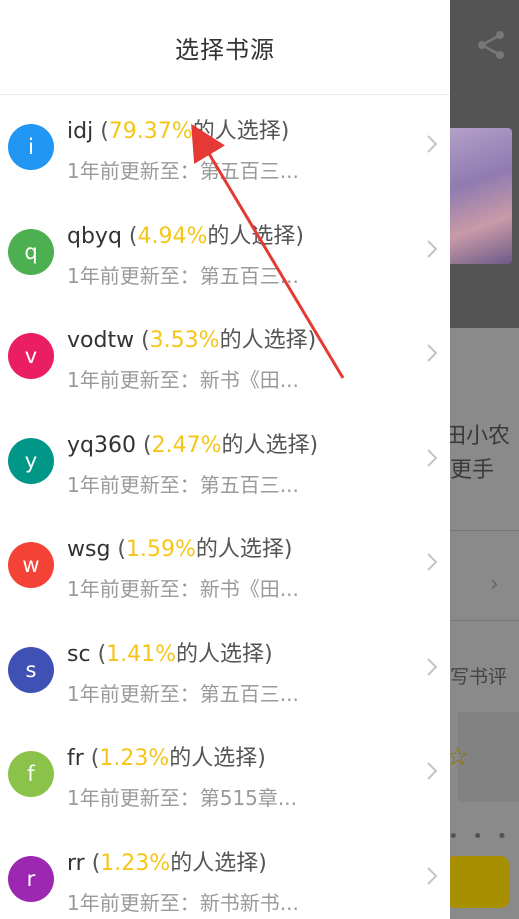 This screenshot has height=919, width=519. I want to click on avatar-letter: i, so click(31, 147).